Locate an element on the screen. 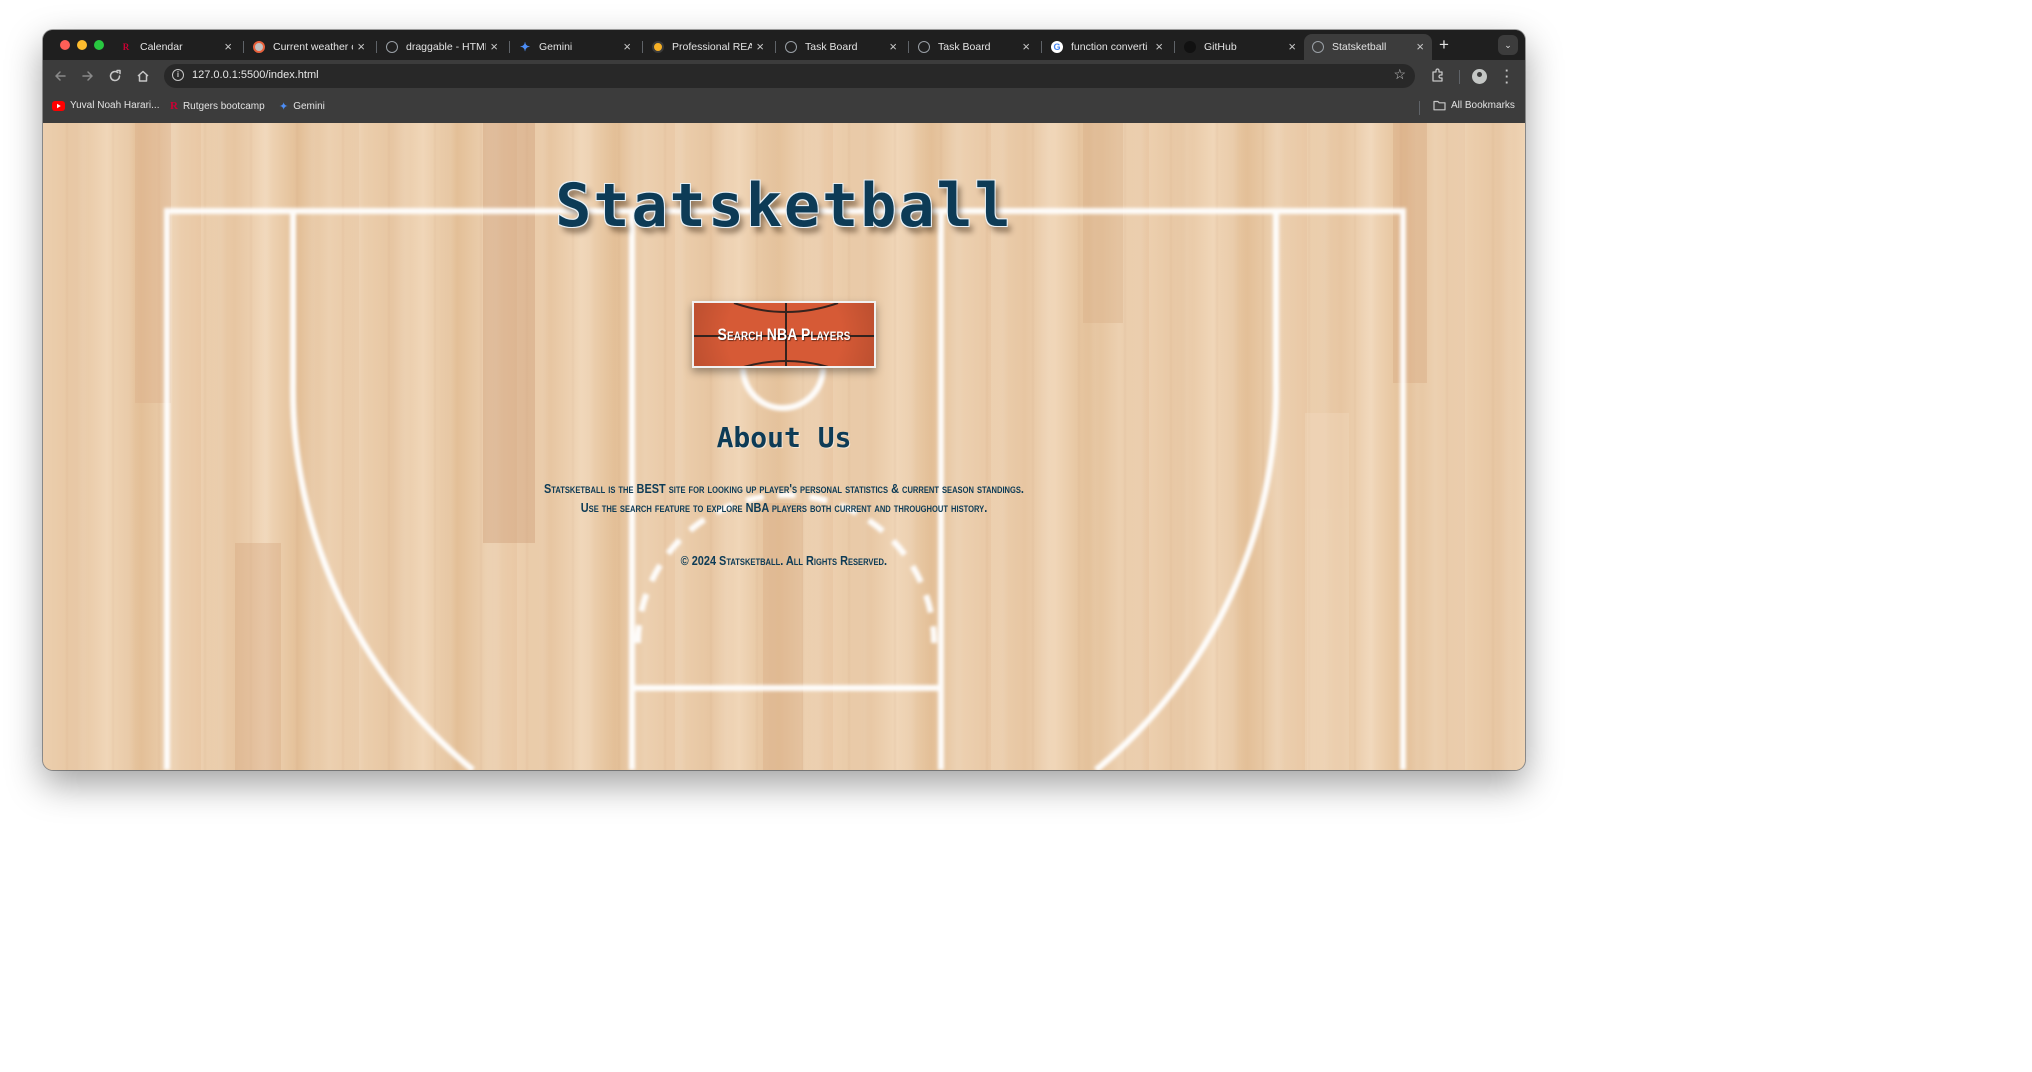 The width and height of the screenshot is (2032, 1072). tab-title: Calendar is located at coordinates (161, 47).